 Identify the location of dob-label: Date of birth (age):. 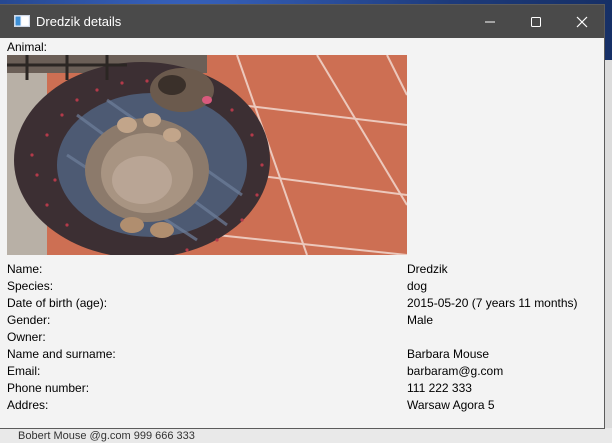
(57, 303).